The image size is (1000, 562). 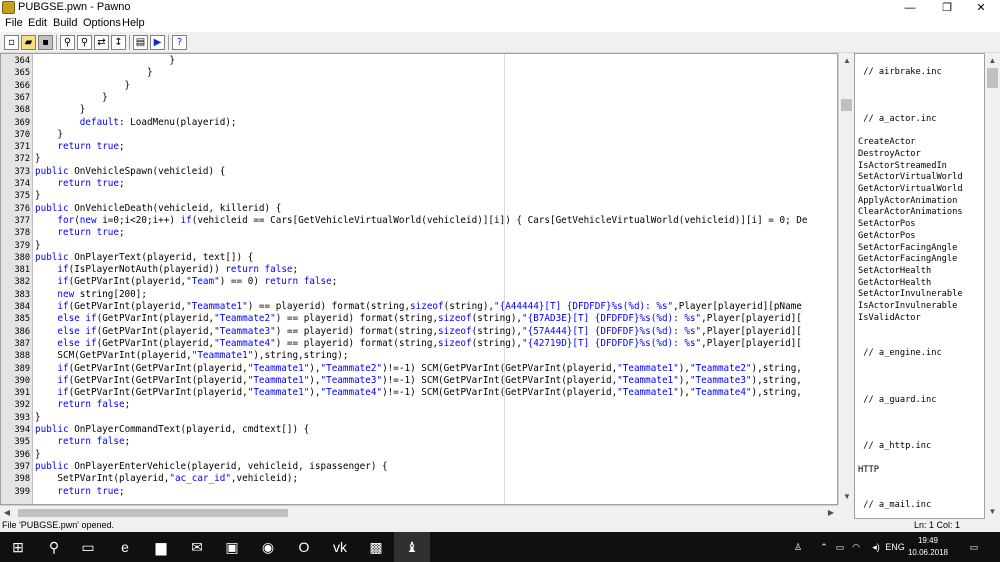 I want to click on code-line: public OnVehicleSpawn(vehicleid) {, so click(x=436, y=172).